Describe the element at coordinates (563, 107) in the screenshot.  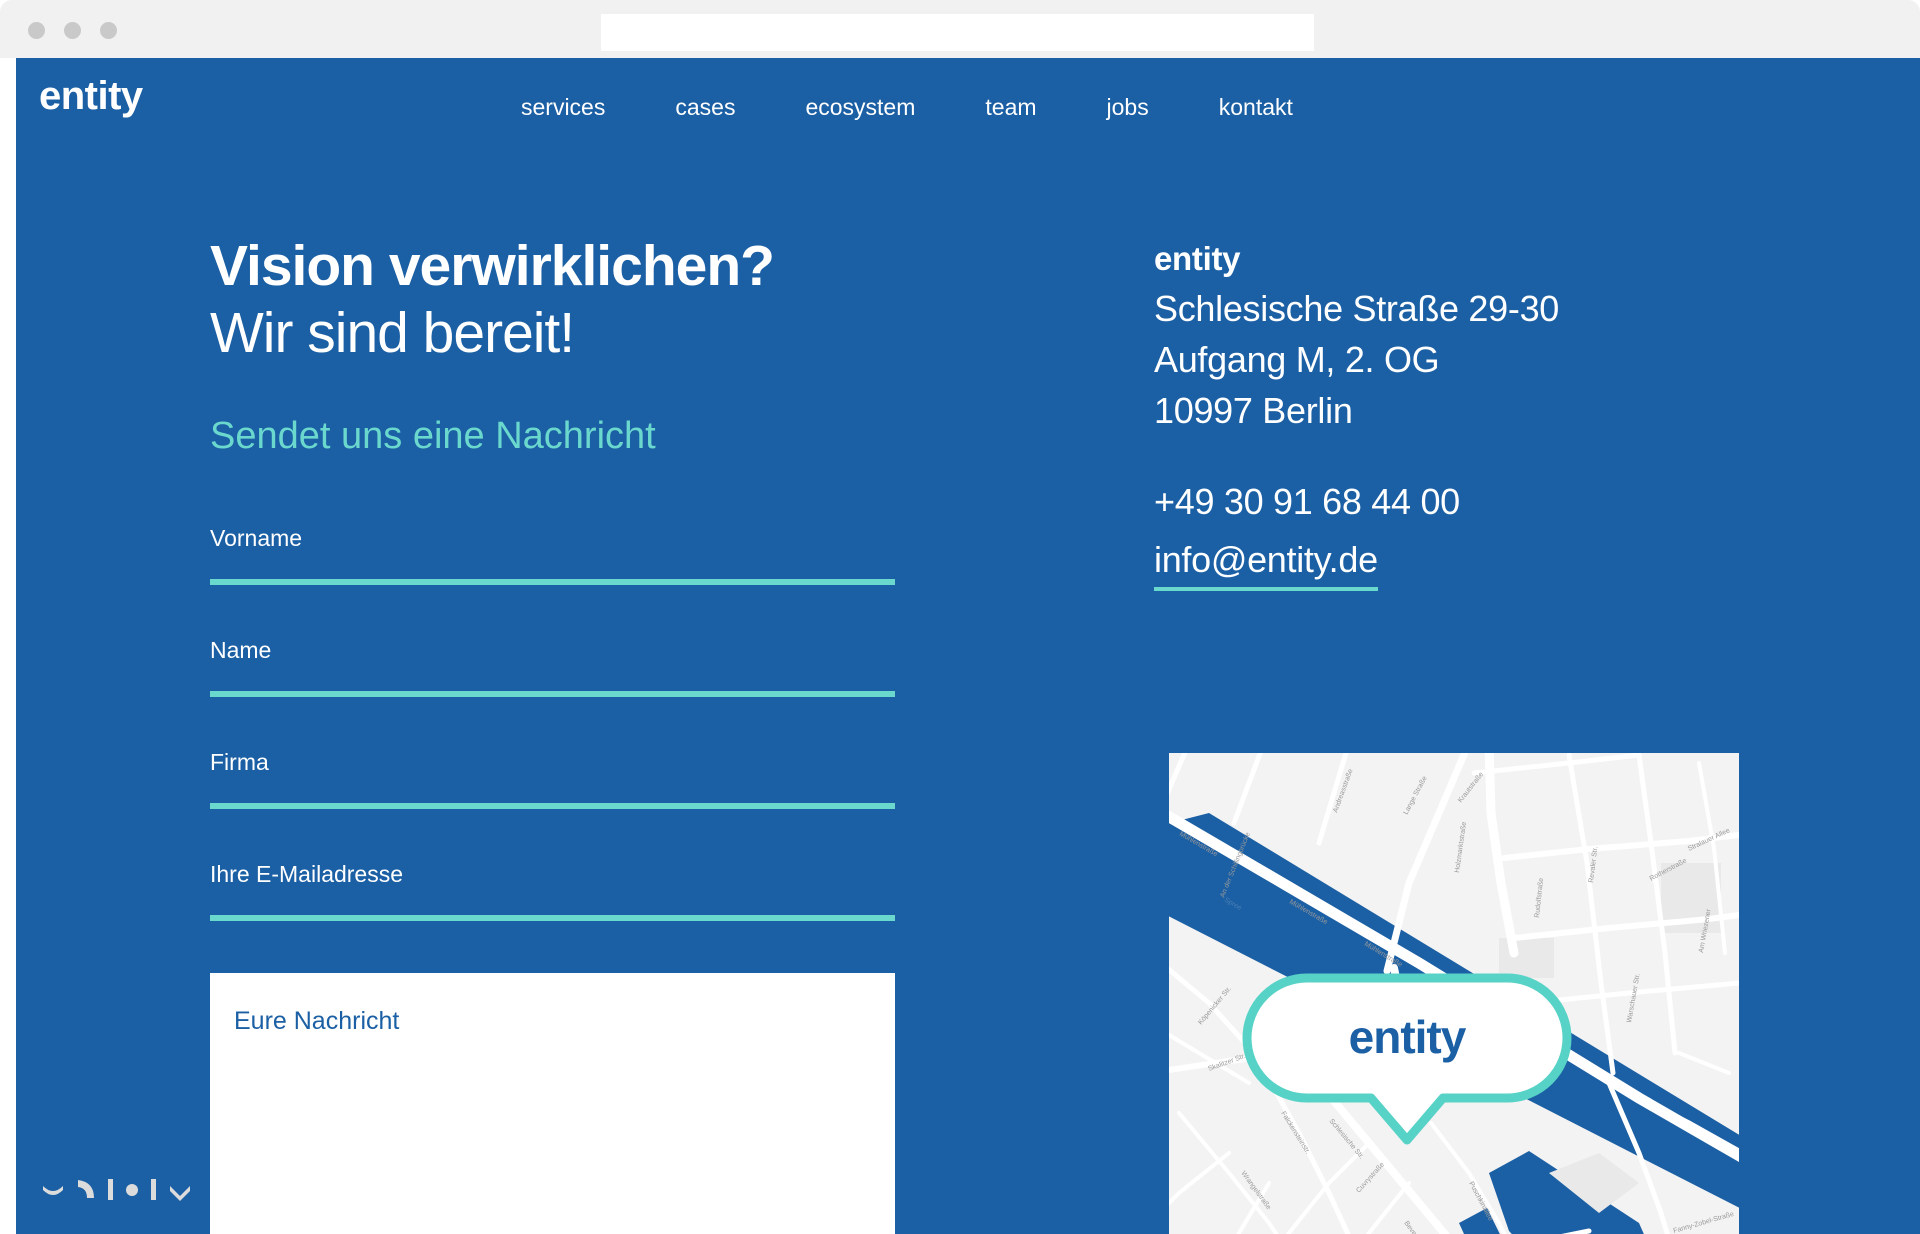
I see `nav-item-services: services` at that location.